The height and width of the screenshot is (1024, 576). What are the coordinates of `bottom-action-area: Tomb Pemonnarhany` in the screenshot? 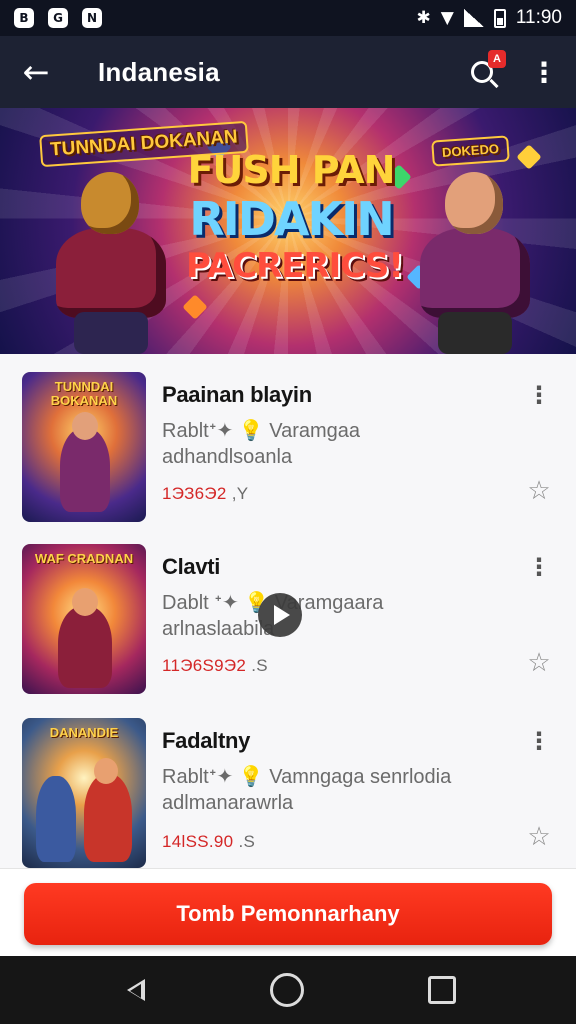 It's located at (288, 912).